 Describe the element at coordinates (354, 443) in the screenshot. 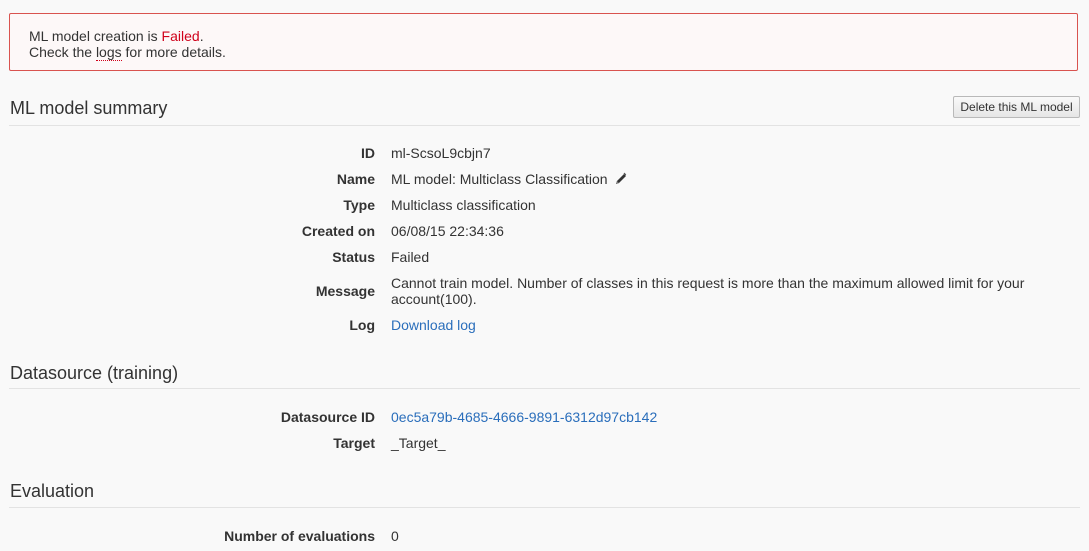

I see `target-label: Target` at that location.